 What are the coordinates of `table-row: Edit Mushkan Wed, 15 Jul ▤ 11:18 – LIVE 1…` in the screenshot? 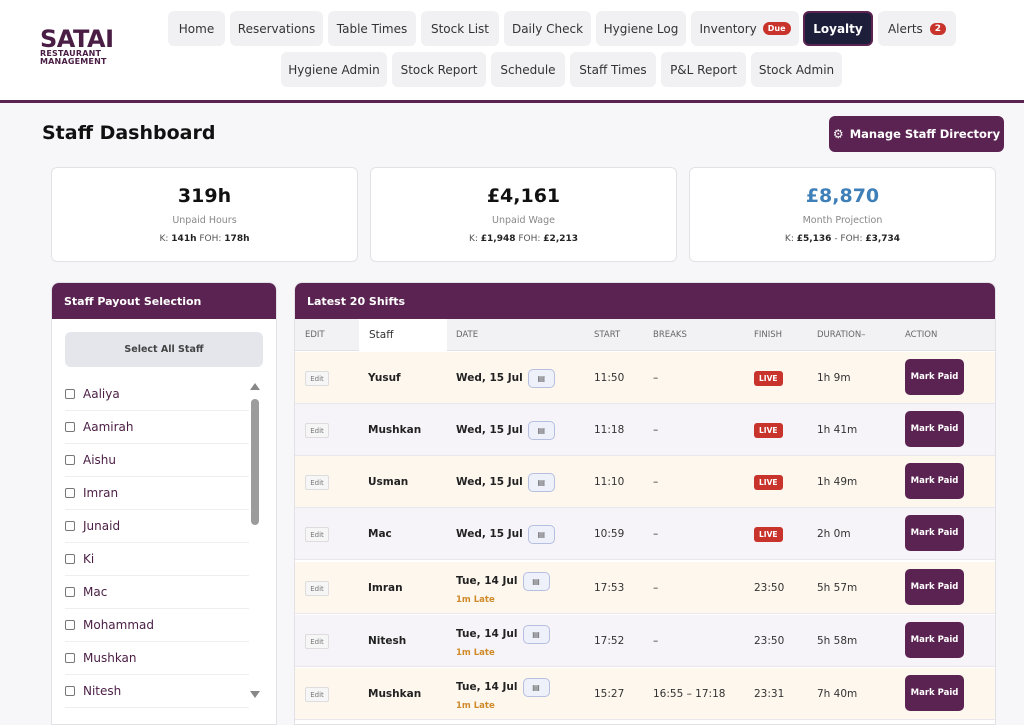 It's located at (645, 430).